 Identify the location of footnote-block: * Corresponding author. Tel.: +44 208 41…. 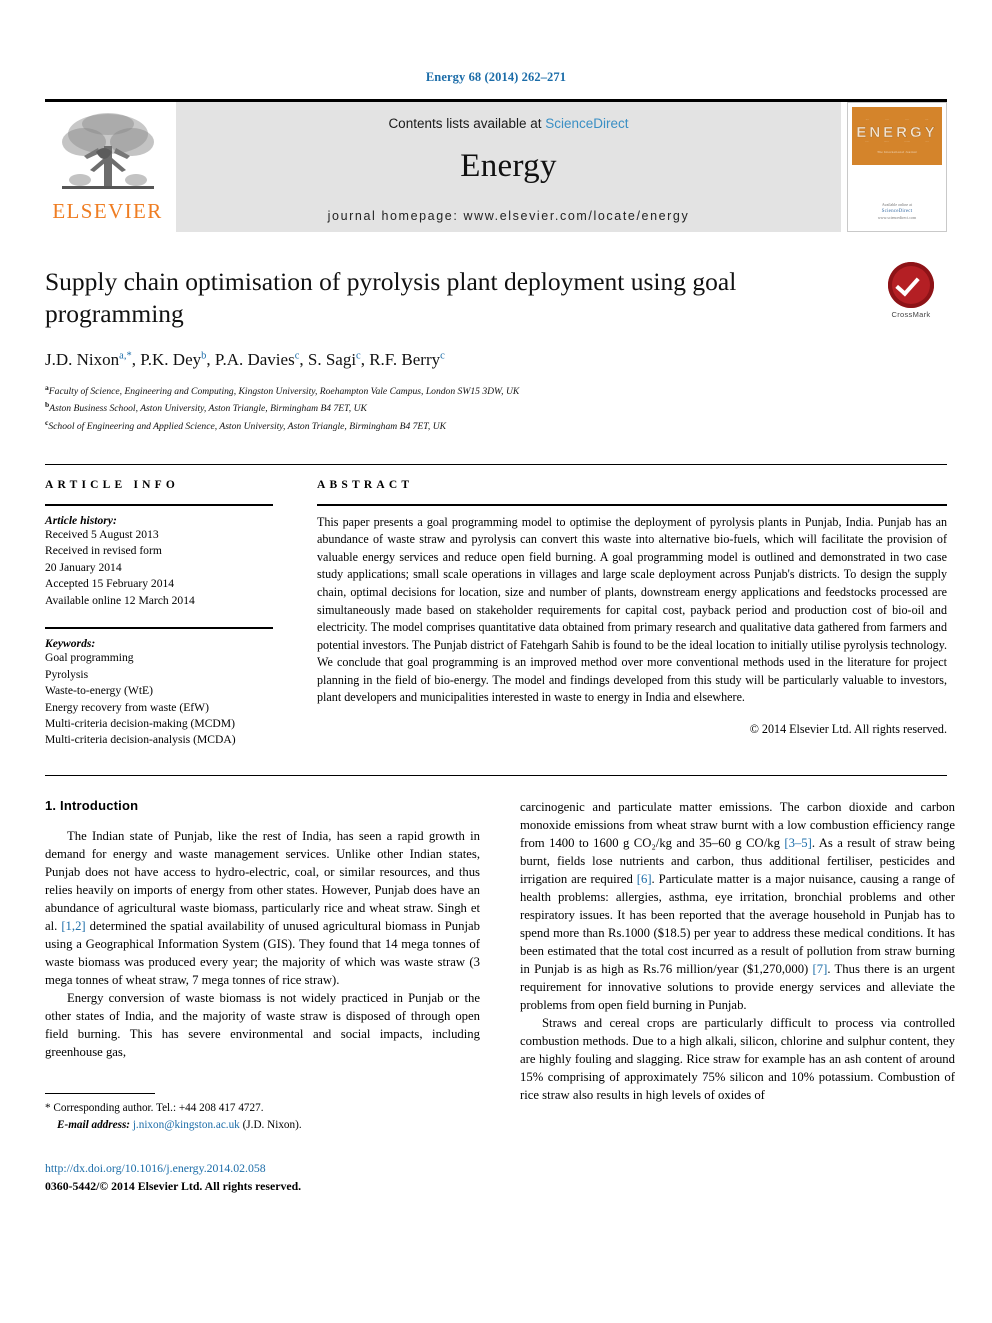
(262, 1144).